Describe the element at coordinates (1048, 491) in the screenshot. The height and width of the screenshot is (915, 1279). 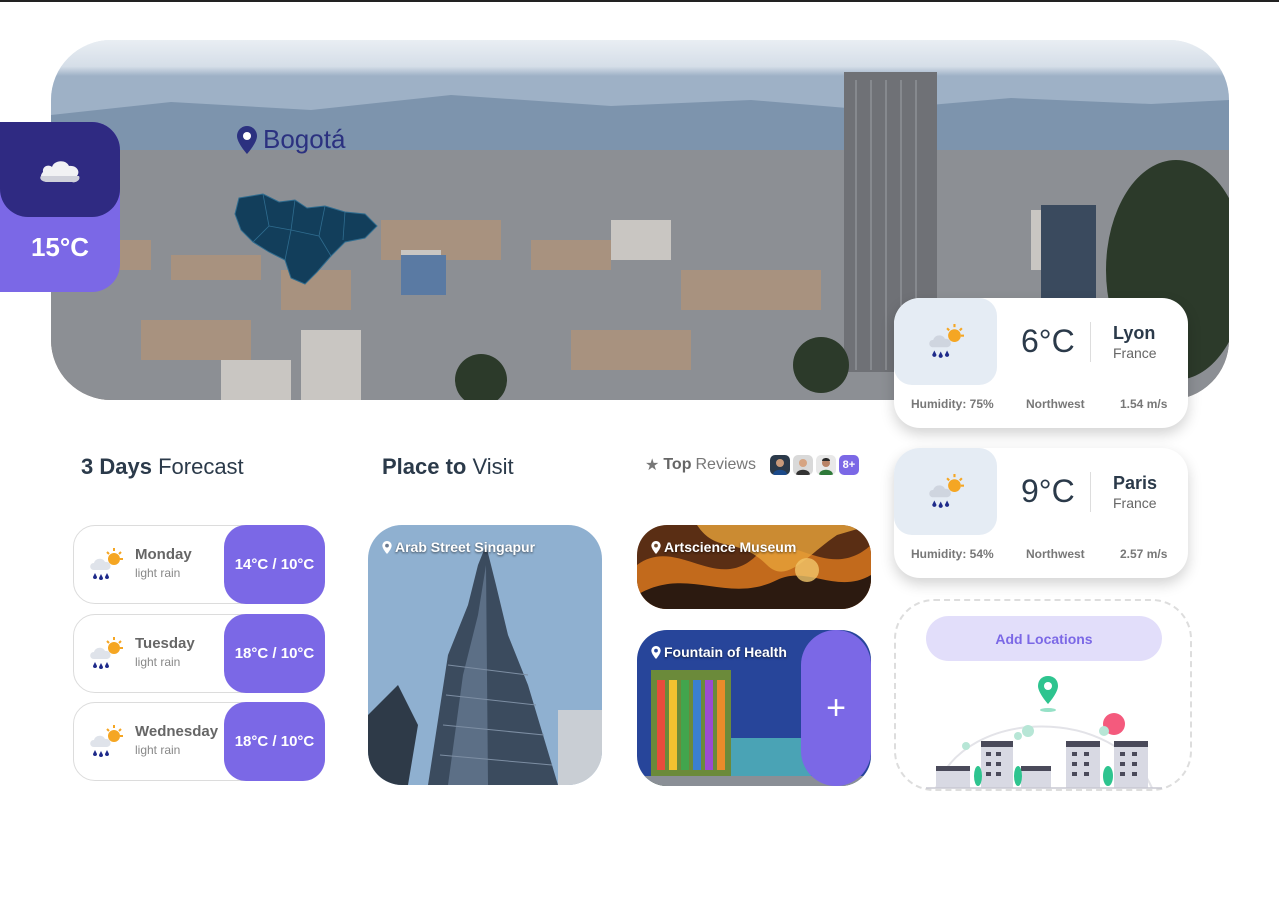
I see `location-temperature: 9°C` at that location.